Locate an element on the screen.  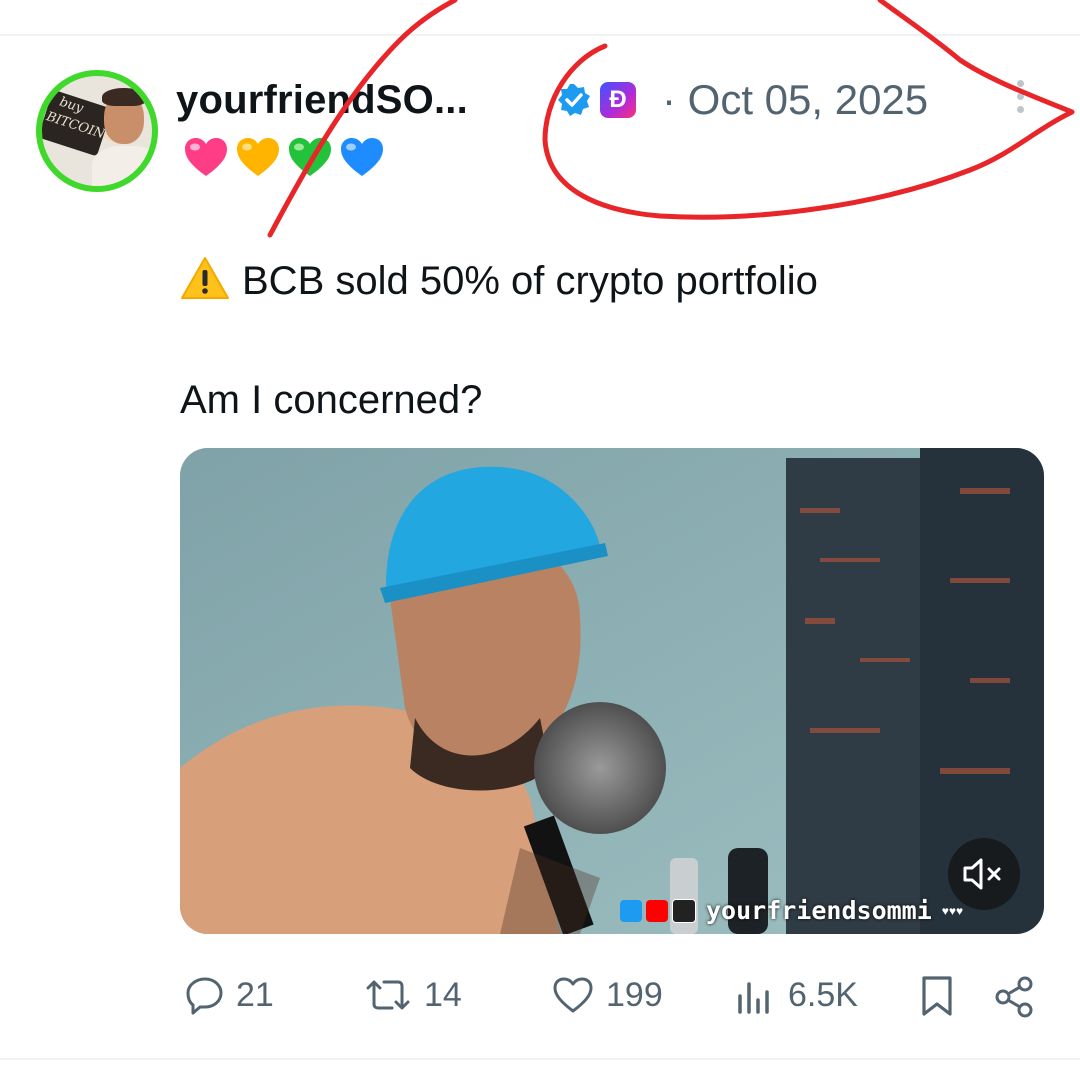
post-text-line-1-label: BCB sold 50% of crypto portfolio is located at coordinates (530, 281).